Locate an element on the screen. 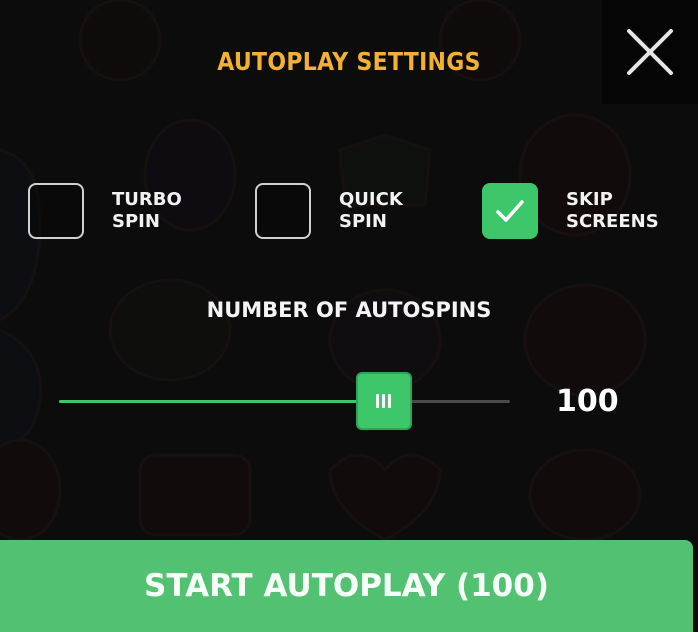  quick-spin-label: QUICK SPIN is located at coordinates (371, 210).